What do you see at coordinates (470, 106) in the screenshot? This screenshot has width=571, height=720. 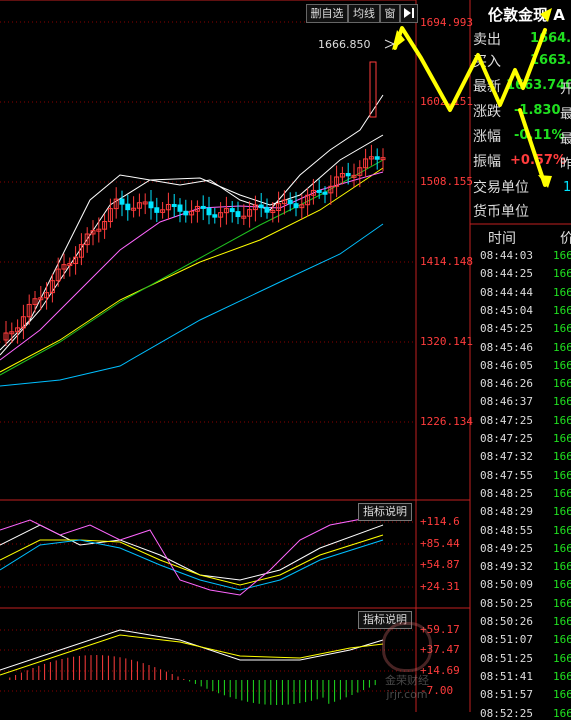 I see `annotation-arrow` at bounding box center [470, 106].